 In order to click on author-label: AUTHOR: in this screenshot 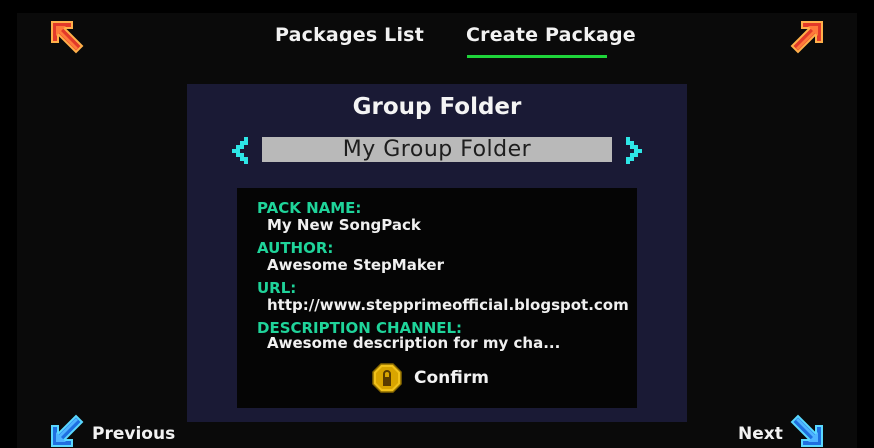, I will do `click(295, 248)`.